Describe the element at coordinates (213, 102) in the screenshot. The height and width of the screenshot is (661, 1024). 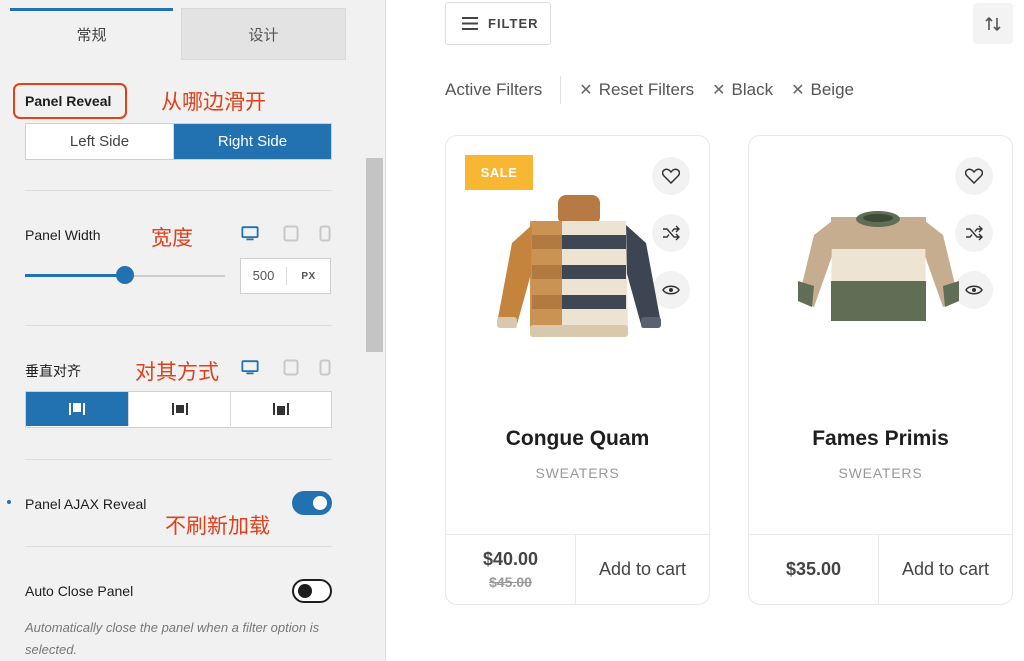
I see `panel-reveal-annotation: 从哪边滑开` at that location.